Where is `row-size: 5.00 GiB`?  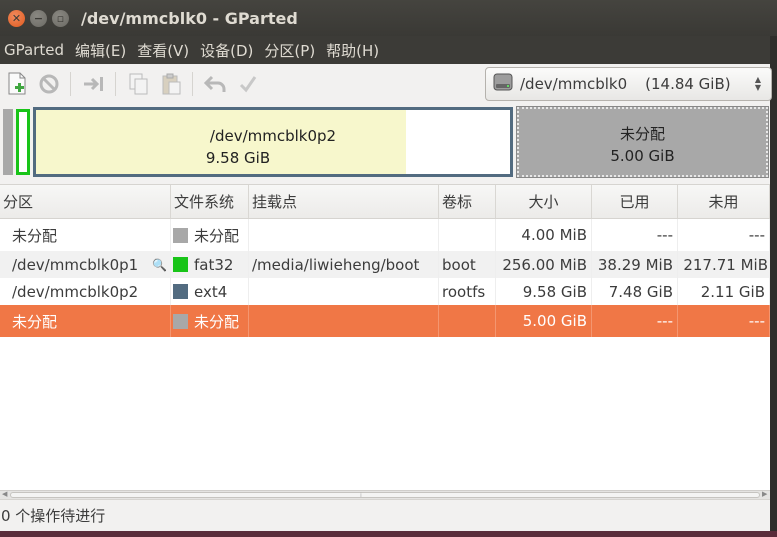
row-size: 5.00 GiB is located at coordinates (544, 321).